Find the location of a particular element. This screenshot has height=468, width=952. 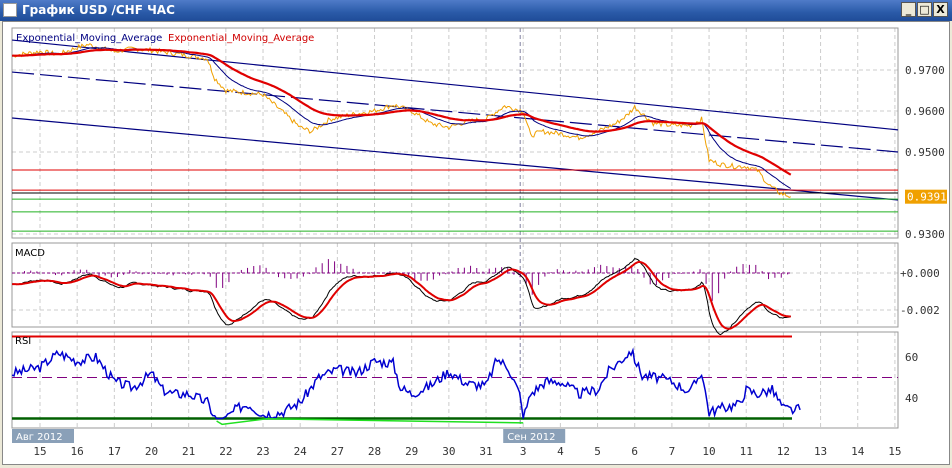

x-tick-label: 13 is located at coordinates (820, 451).